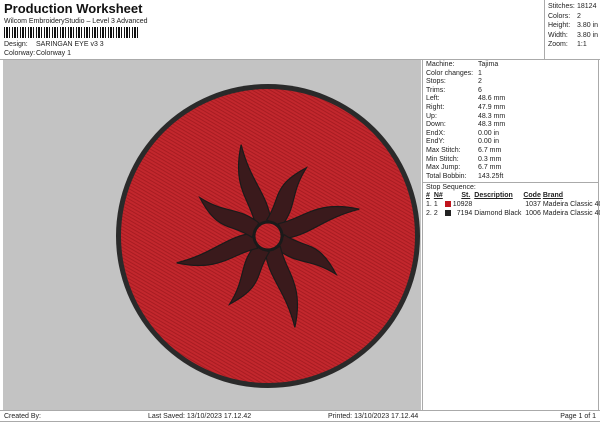 This screenshot has height=424, width=600. What do you see at coordinates (512, 151) in the screenshot?
I see `info-row: Max Stitch: 6.7 mm` at bounding box center [512, 151].